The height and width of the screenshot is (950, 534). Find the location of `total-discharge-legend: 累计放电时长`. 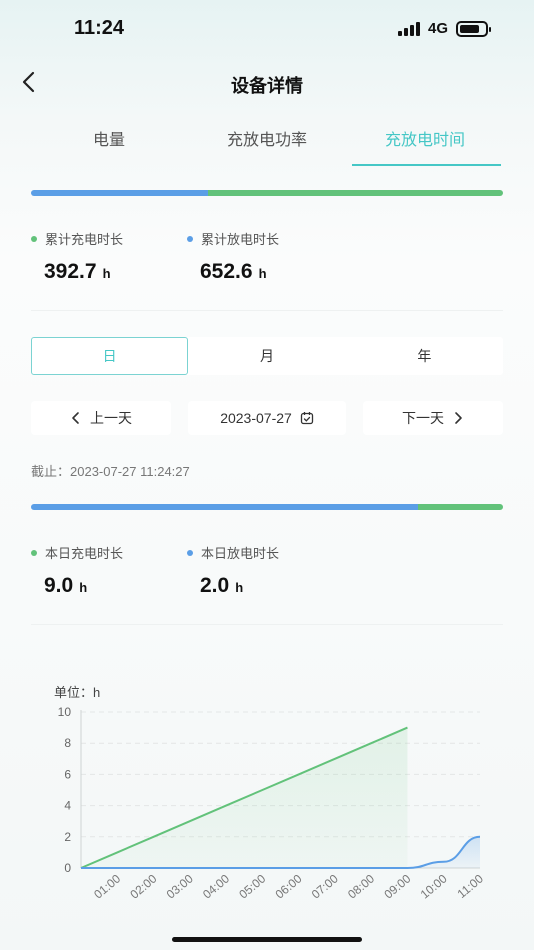

total-discharge-legend: 累计放电时长 is located at coordinates (233, 238).